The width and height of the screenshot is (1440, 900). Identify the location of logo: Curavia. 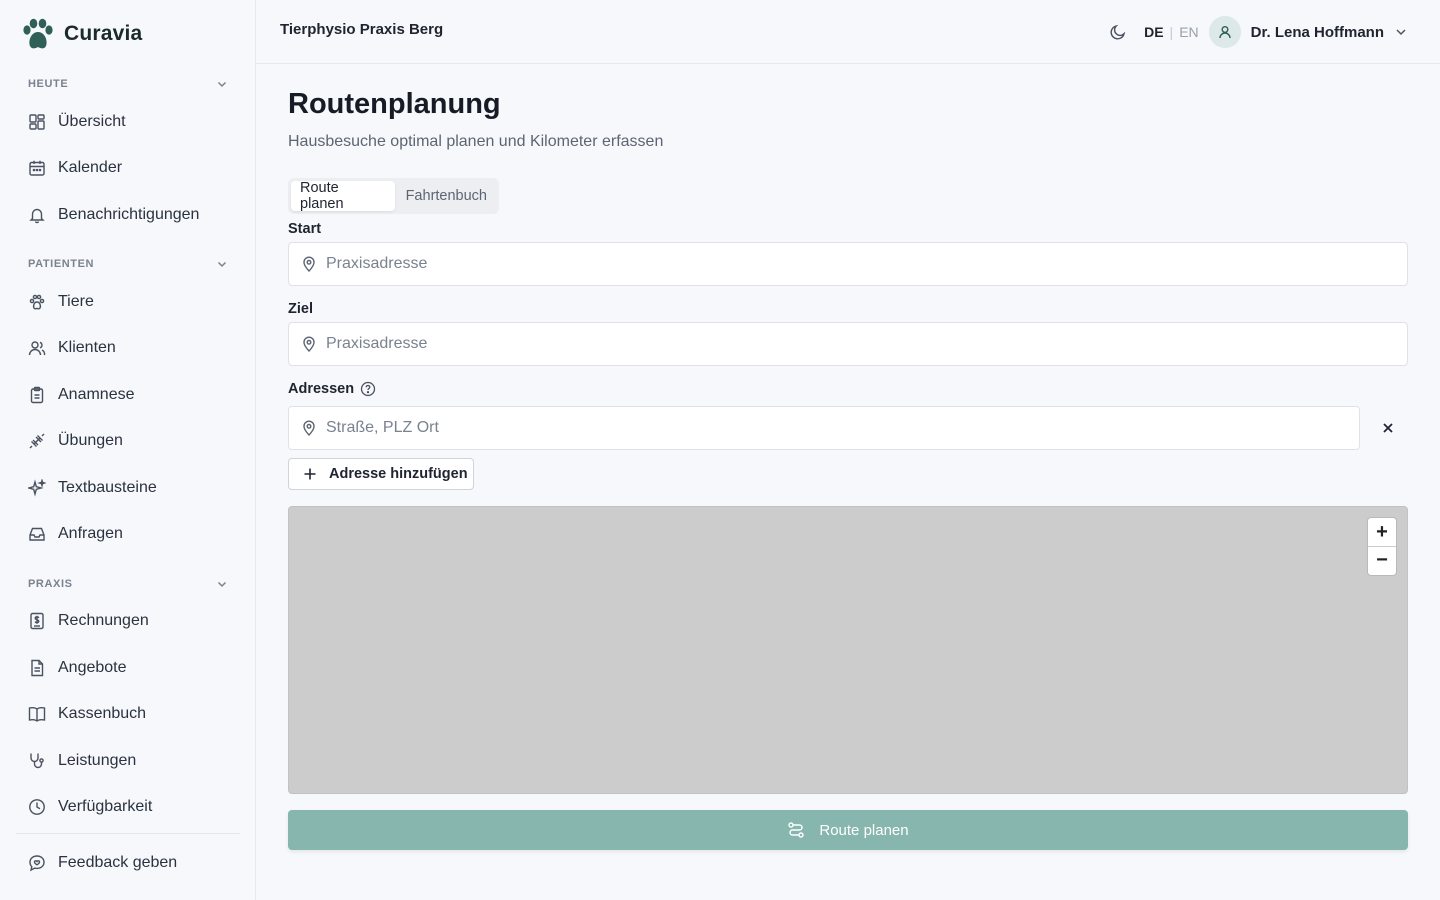
(81, 34).